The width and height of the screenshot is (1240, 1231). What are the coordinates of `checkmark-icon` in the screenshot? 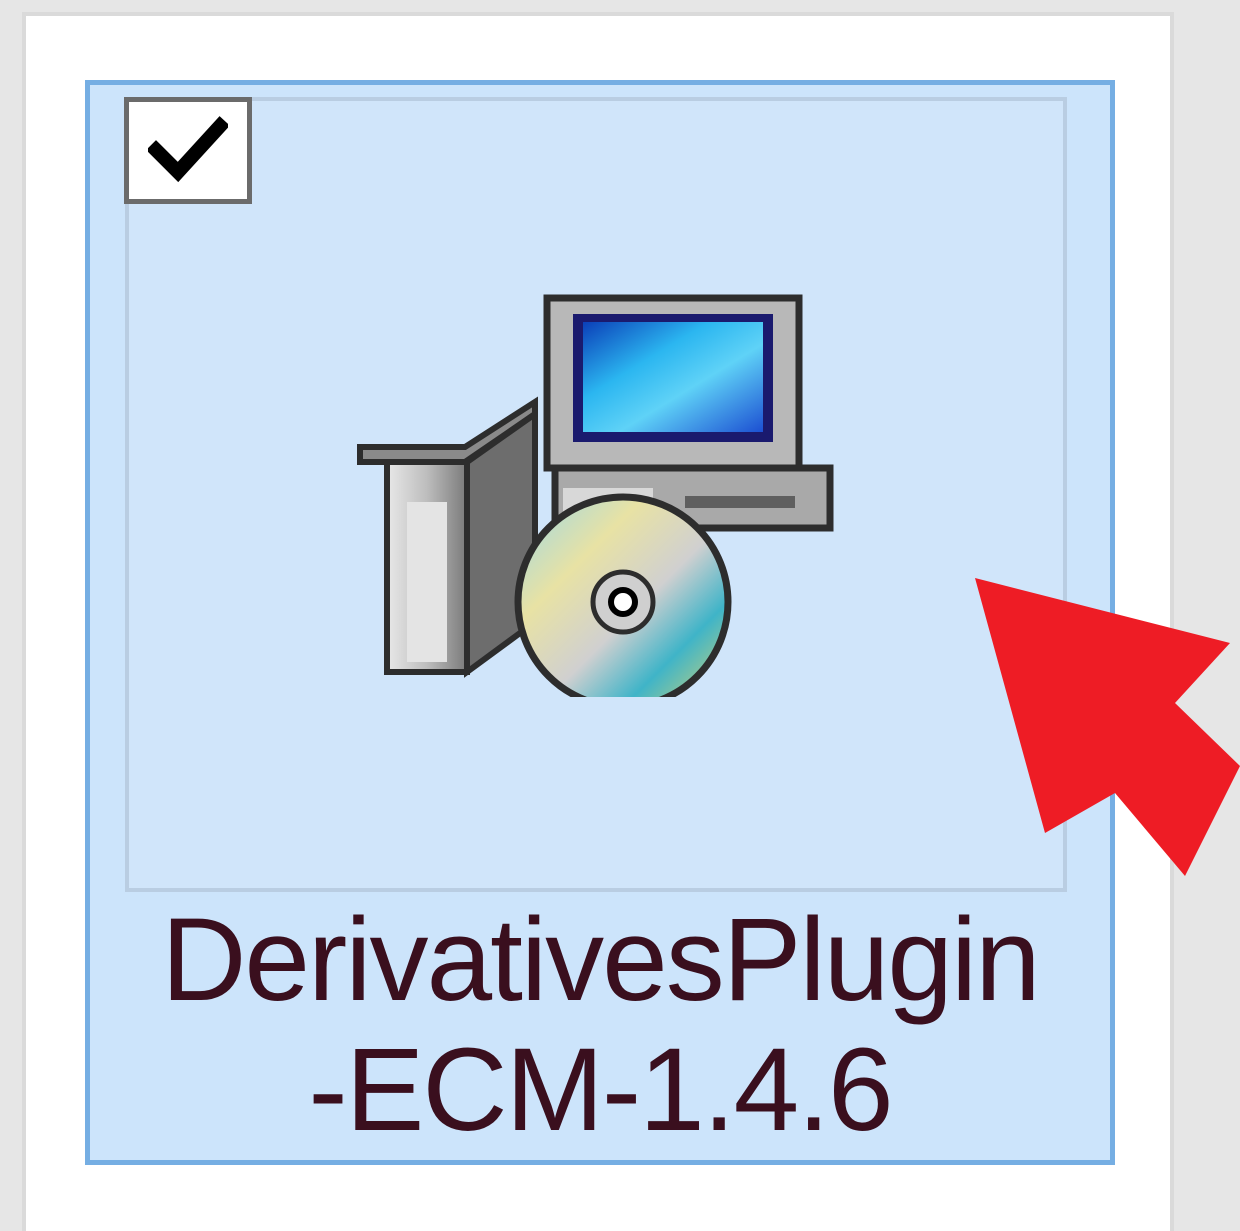 It's located at (188, 148).